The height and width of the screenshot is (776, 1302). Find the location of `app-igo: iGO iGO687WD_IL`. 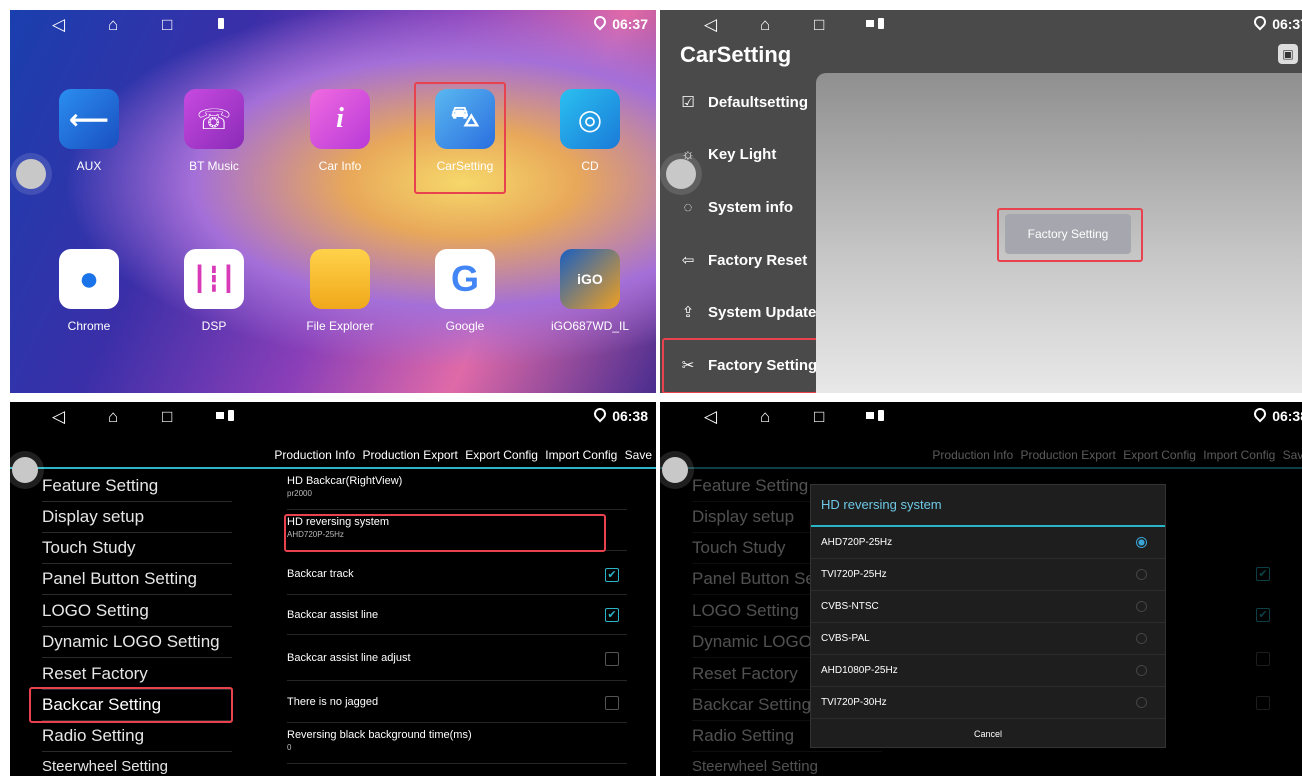

app-igo: iGO iGO687WD_IL is located at coordinates (590, 291).